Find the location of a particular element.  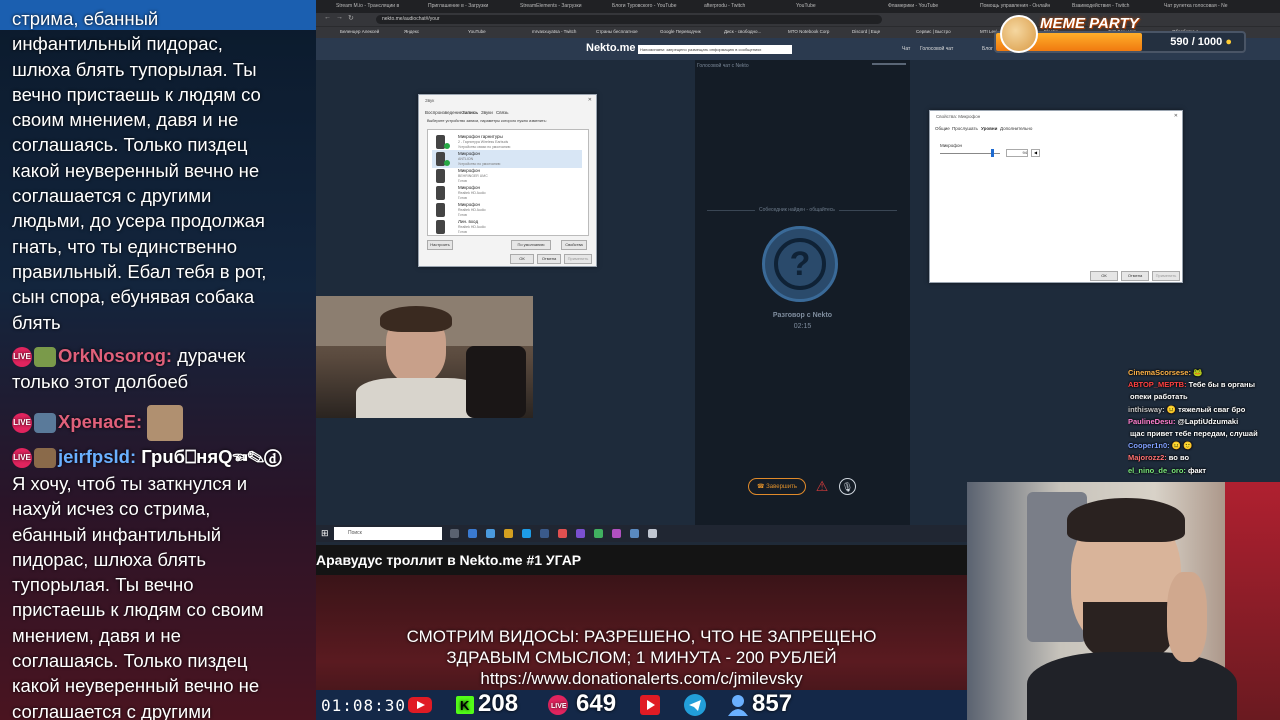

report-warning-icon: ⚠ is located at coordinates (822, 486).